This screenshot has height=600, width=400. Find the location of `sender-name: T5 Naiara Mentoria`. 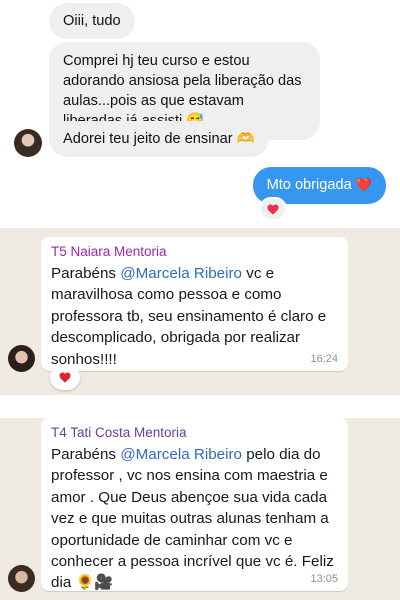

sender-name: T5 Naiara Mentoria is located at coordinates (194, 252).